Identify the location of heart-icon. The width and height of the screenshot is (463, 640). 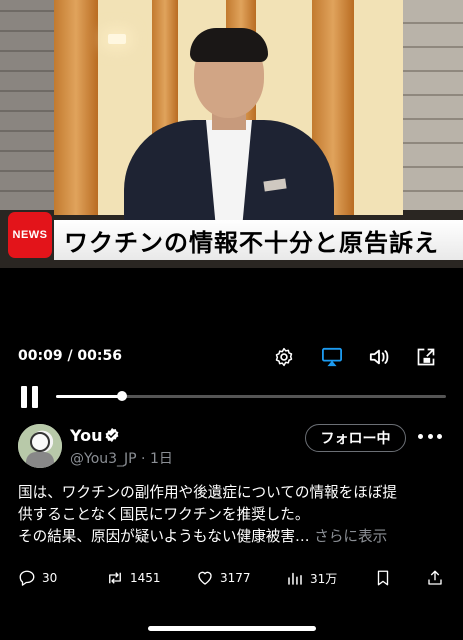
(205, 578).